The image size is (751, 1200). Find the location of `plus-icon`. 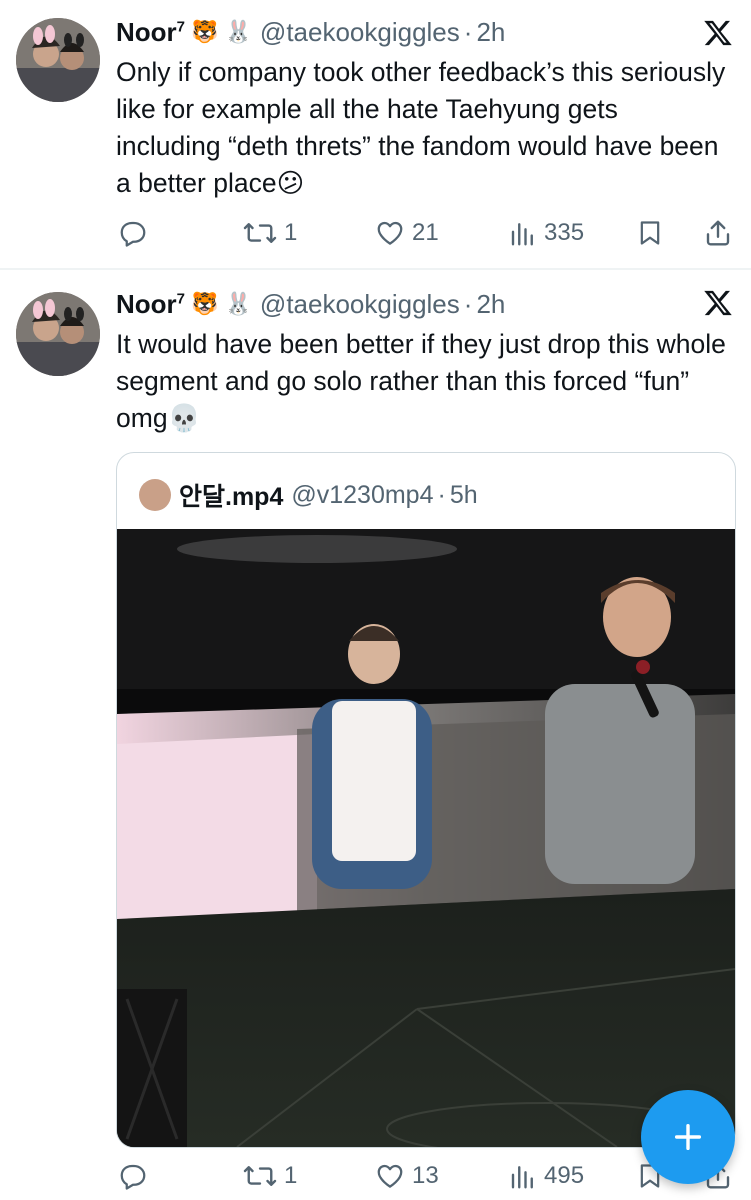

plus-icon is located at coordinates (688, 1137).